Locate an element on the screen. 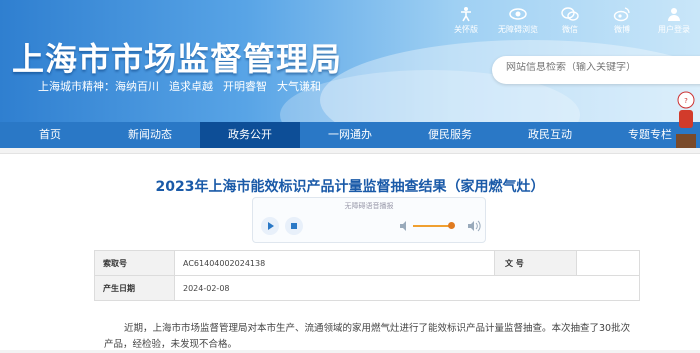 The height and width of the screenshot is (353, 700). volume-slider-track is located at coordinates (432, 226).